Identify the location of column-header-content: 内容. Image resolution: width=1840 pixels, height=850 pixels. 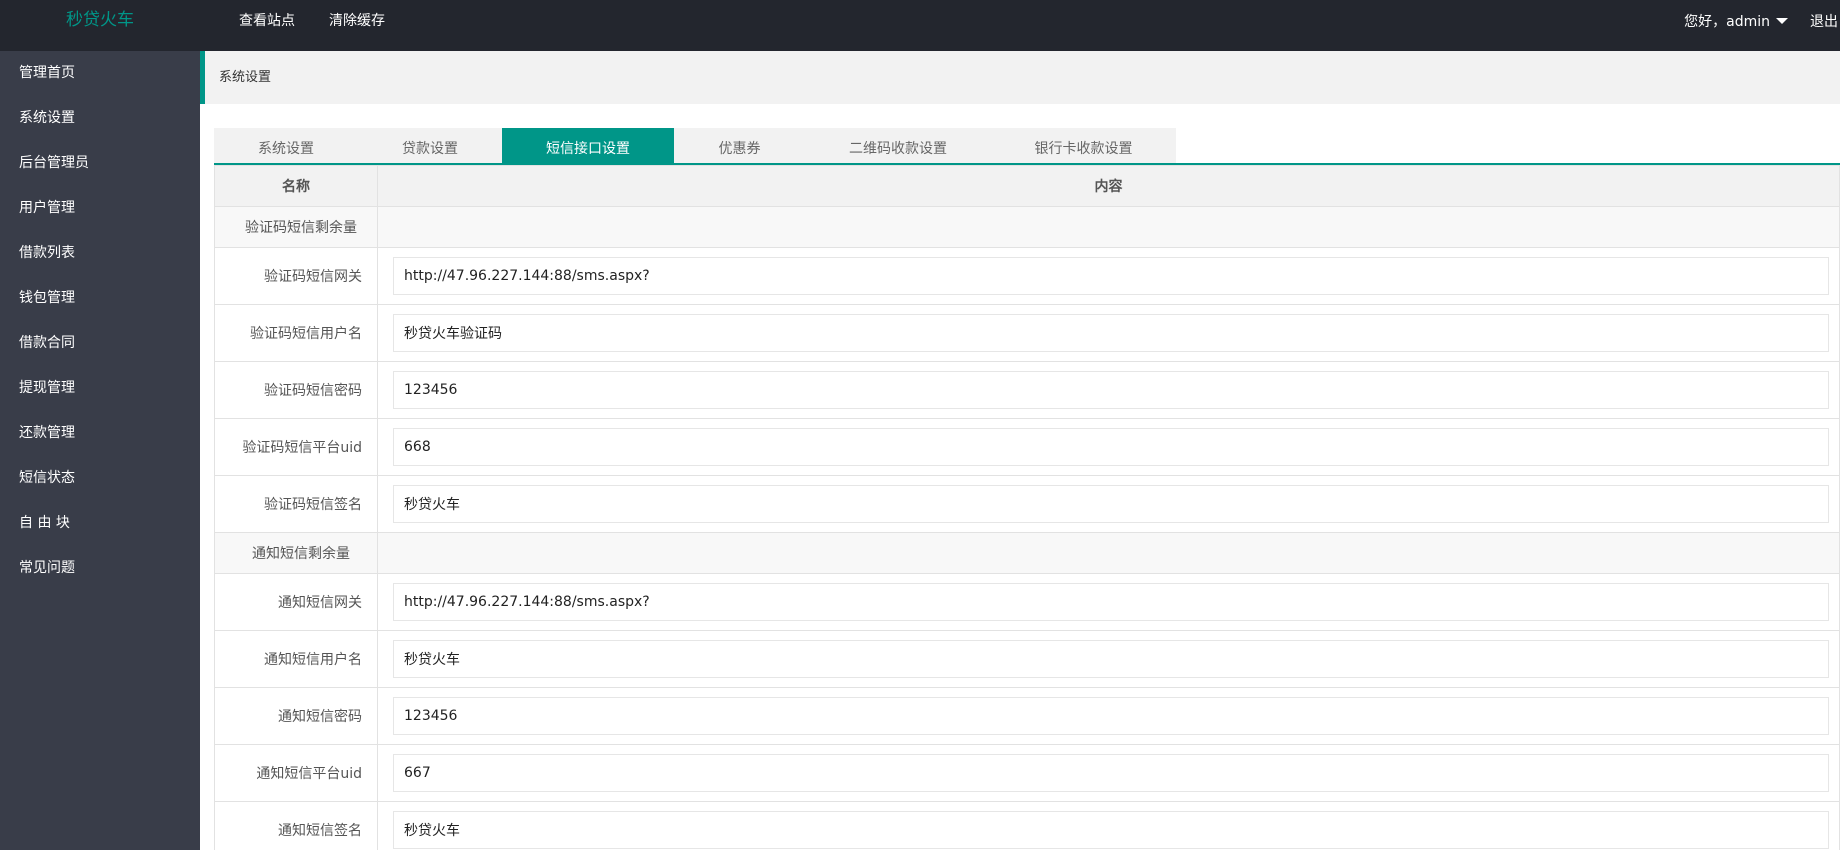
(1108, 186).